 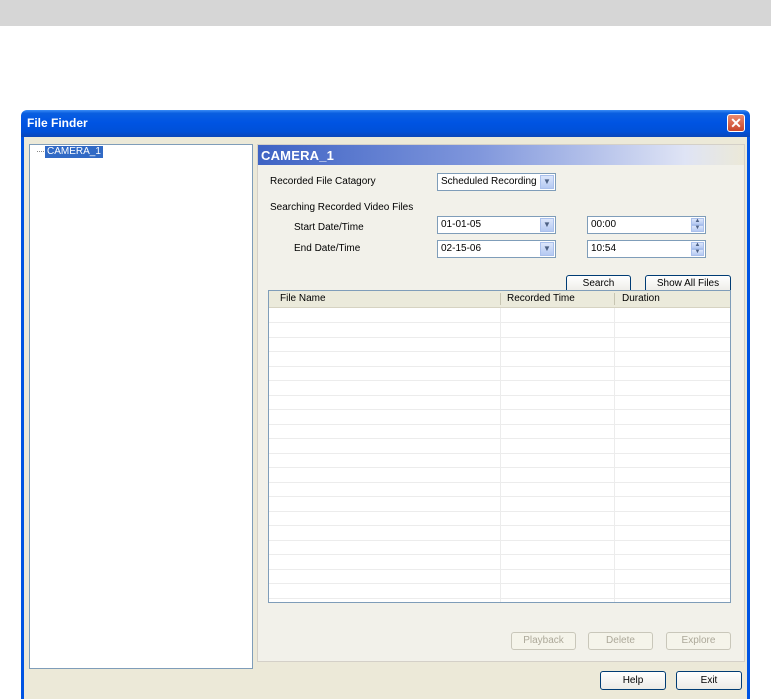 I want to click on panel-header: CAMERA_1, so click(x=501, y=155).